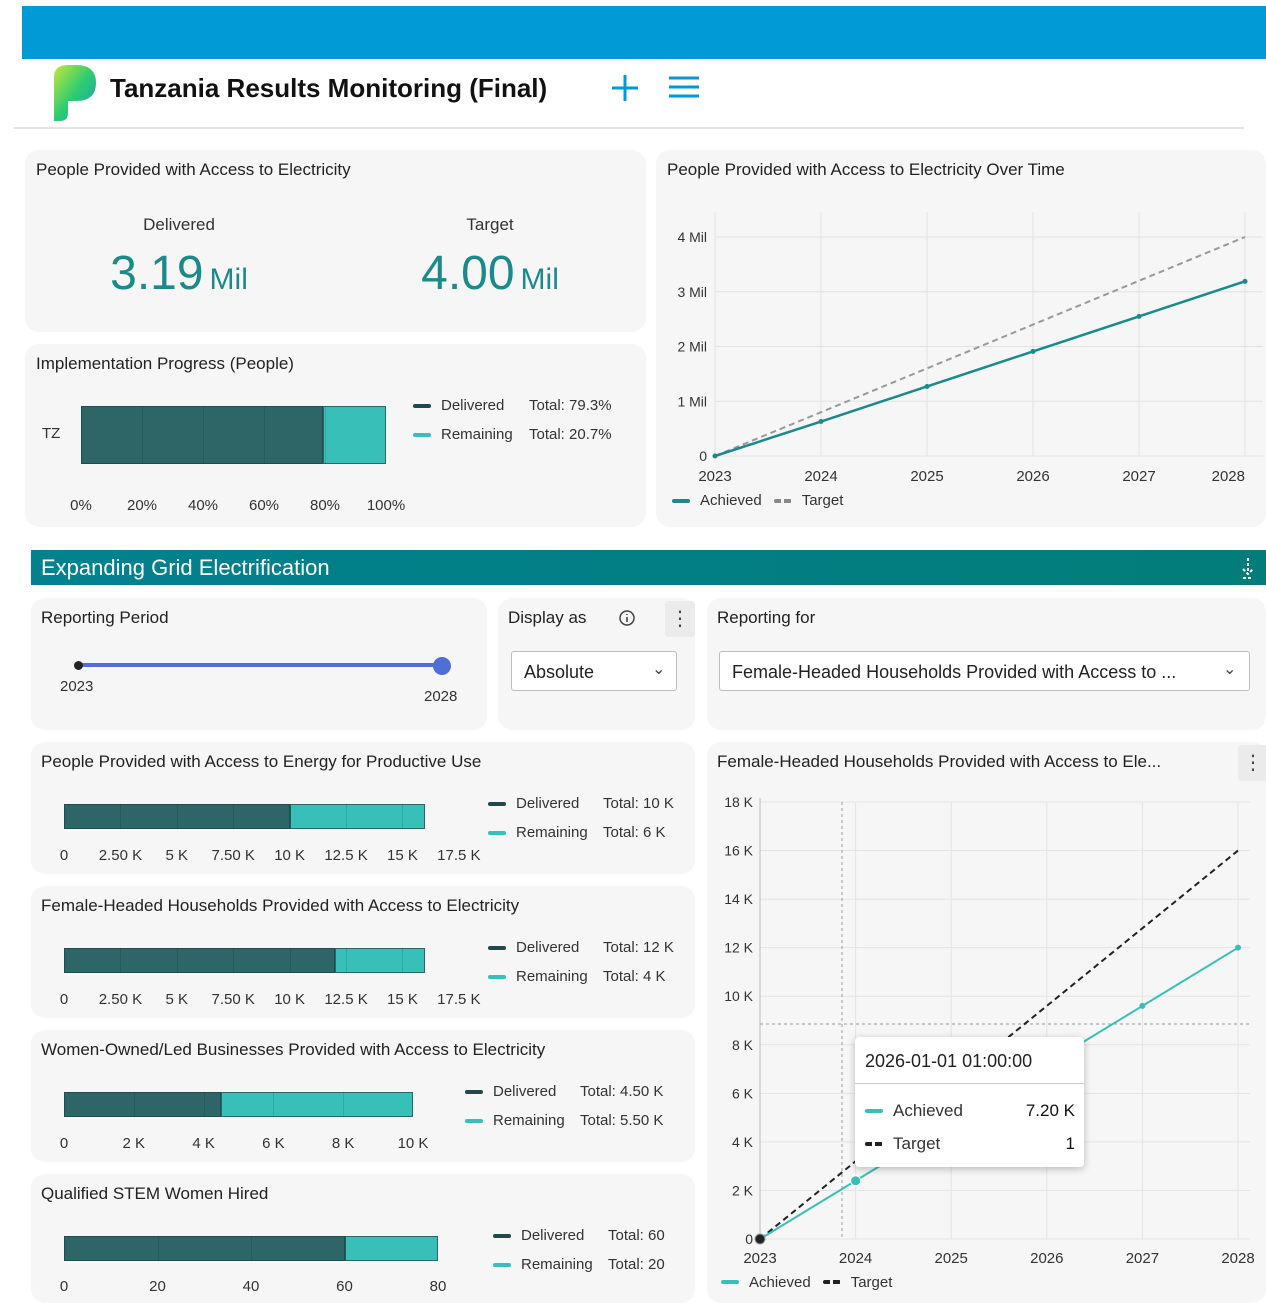 The image size is (1266, 1303). What do you see at coordinates (134, 1143) in the screenshot?
I see `x-tick-label: 2 K` at bounding box center [134, 1143].